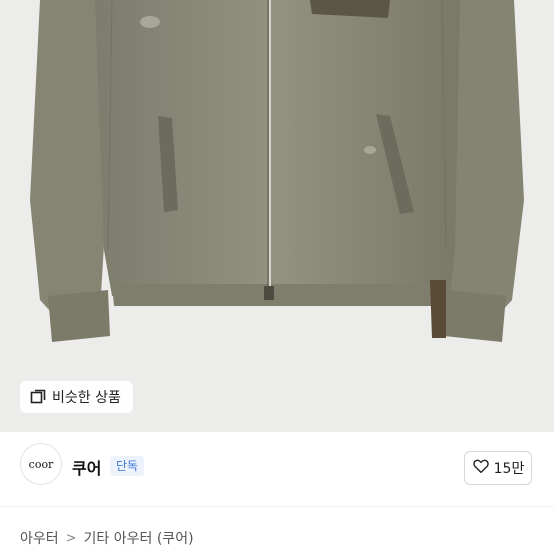 This screenshot has width=554, height=554. What do you see at coordinates (41, 464) in the screenshot?
I see `seller-avatar: coor` at bounding box center [41, 464].